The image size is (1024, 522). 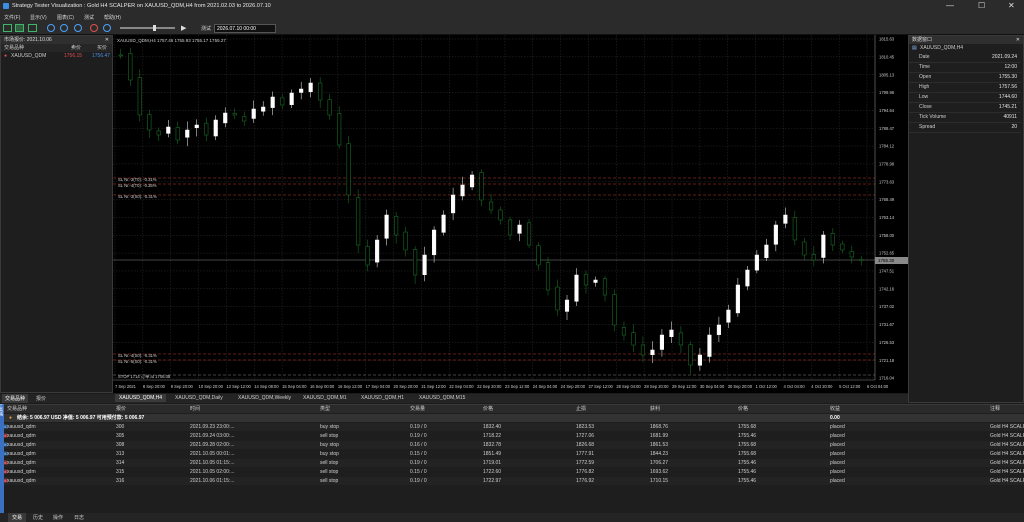 I want to click on time-tick-label: 15 Sep 04:00, so click(x=294, y=386).